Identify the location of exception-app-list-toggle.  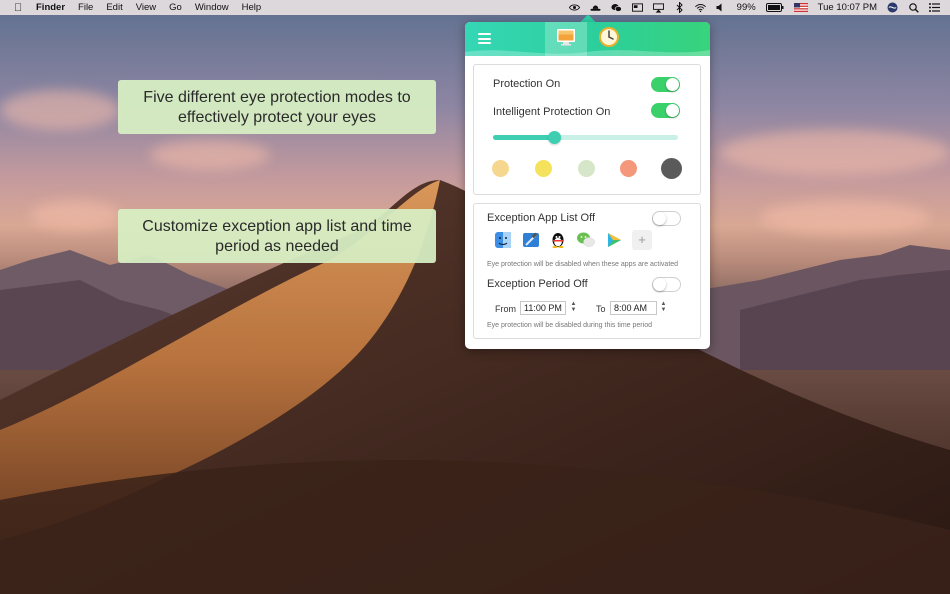
(666, 218).